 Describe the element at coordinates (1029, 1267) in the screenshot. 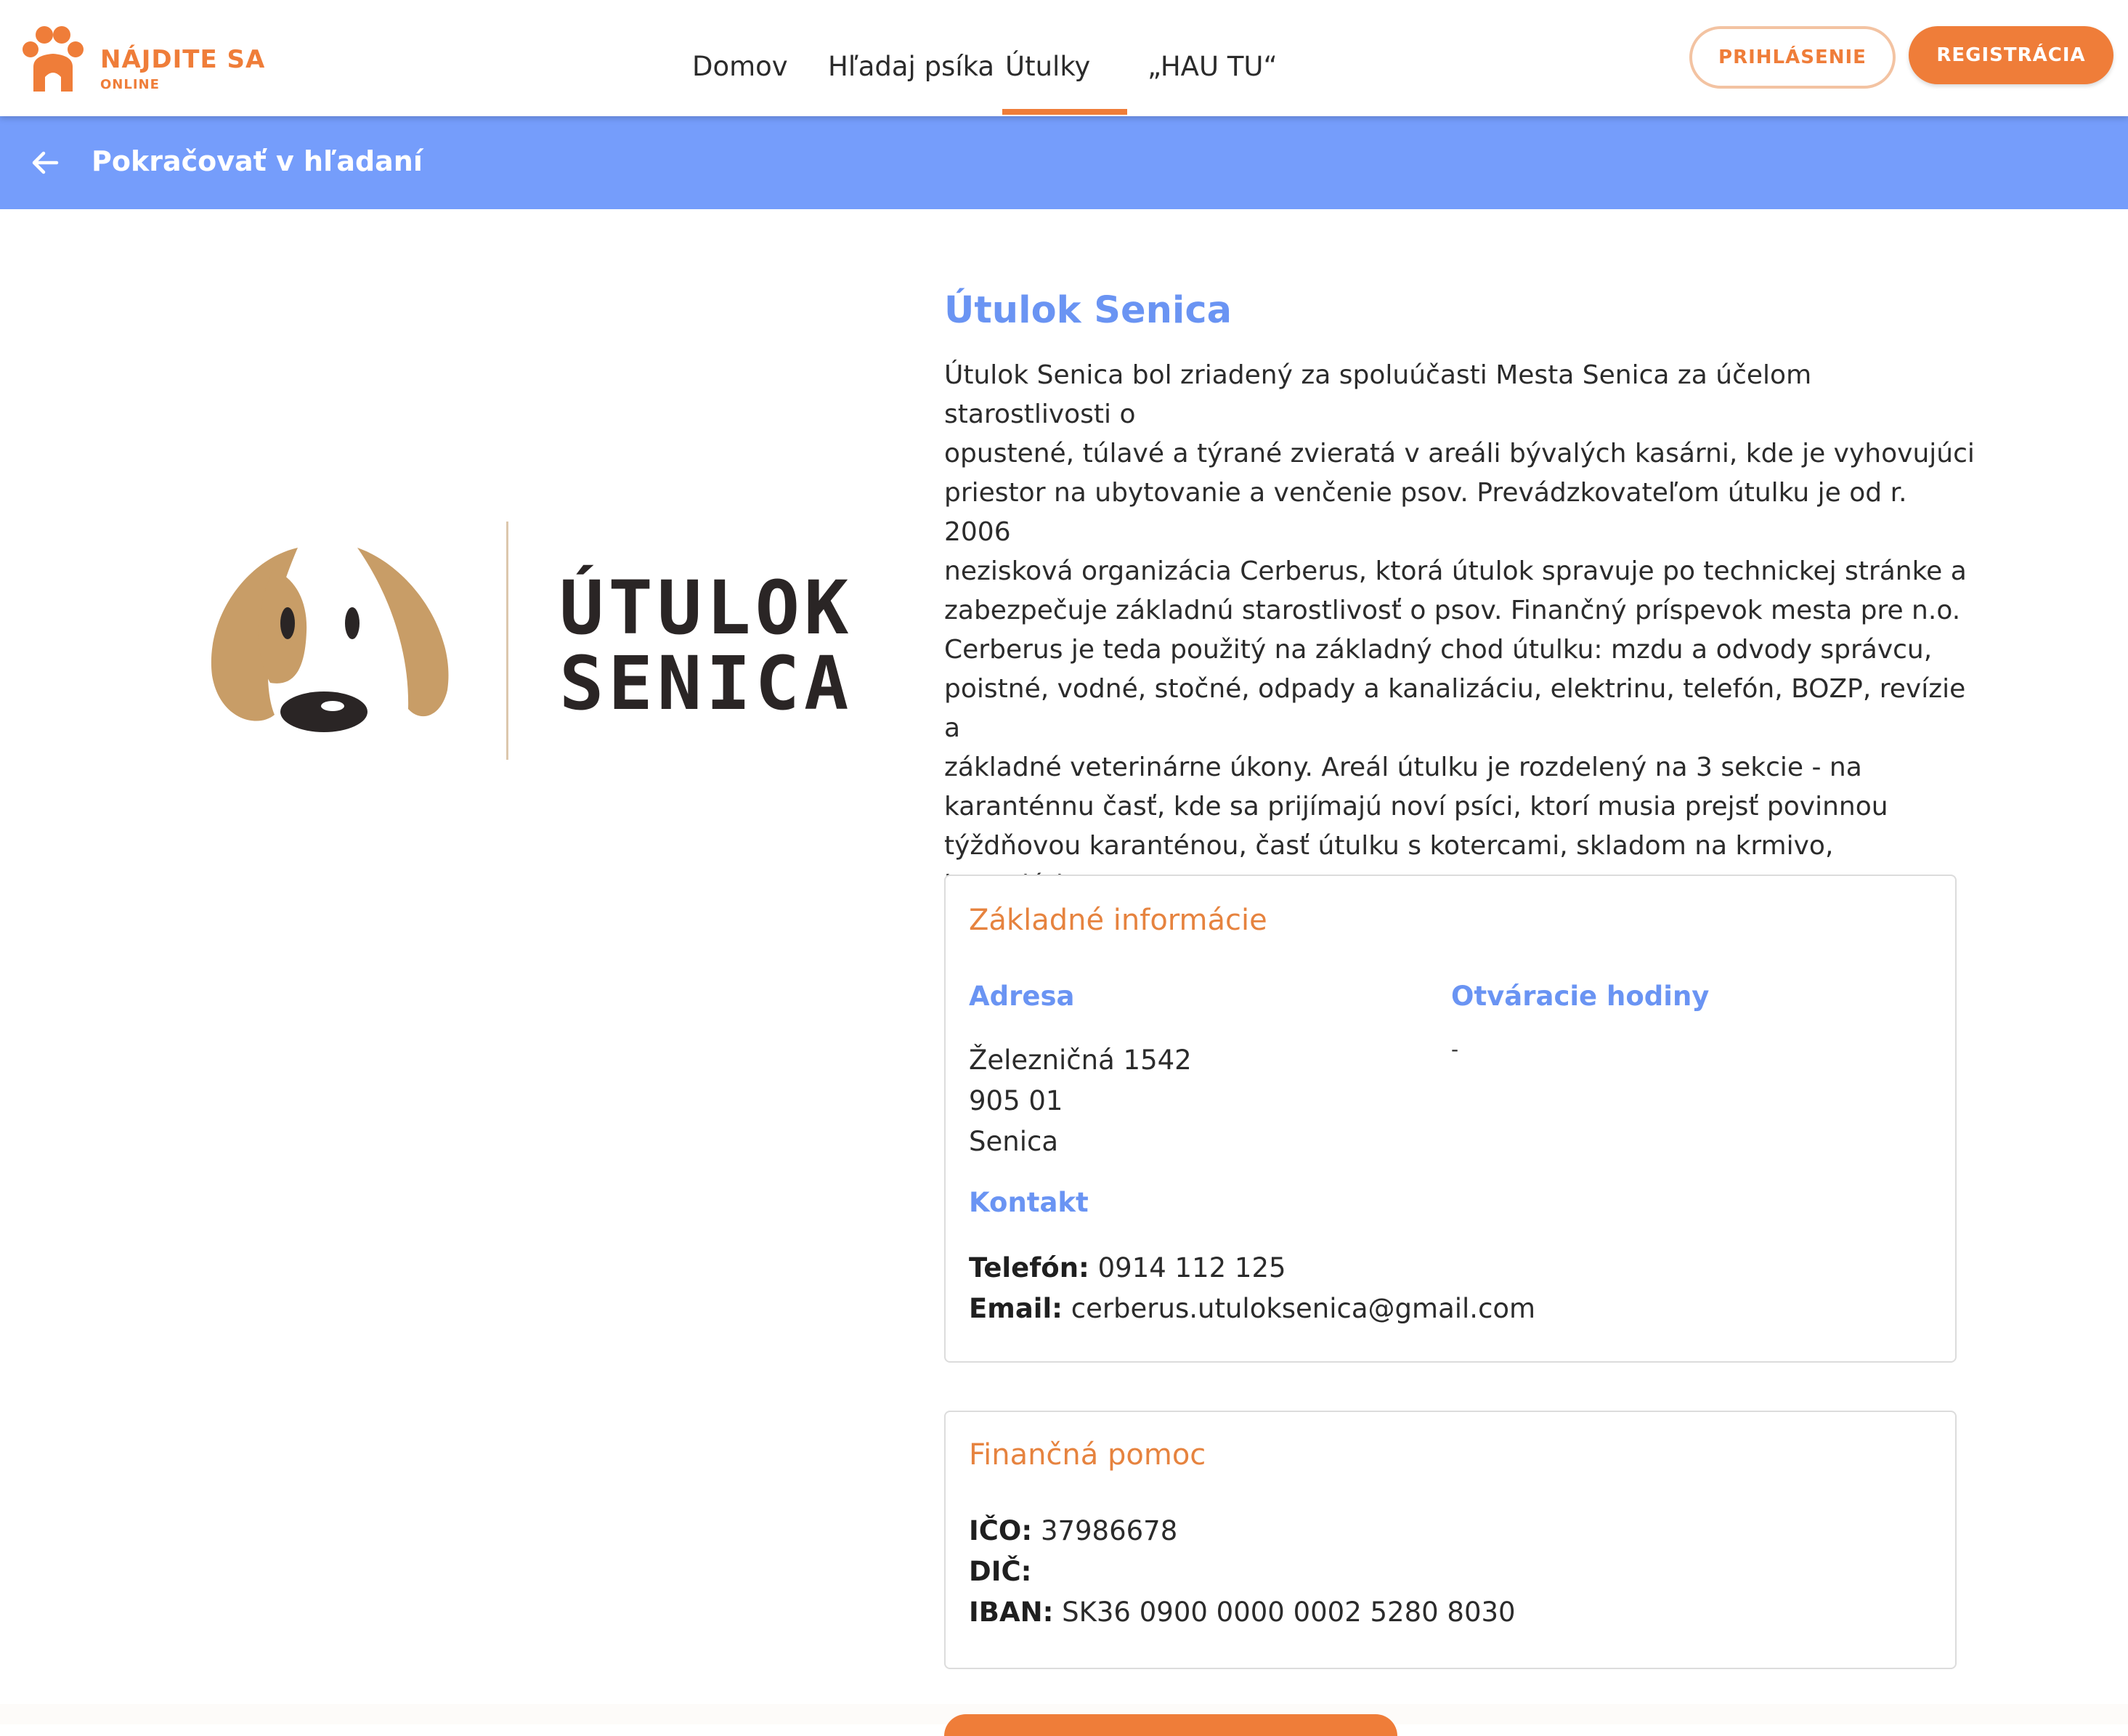

I see `phone-label: Telefón:` at that location.